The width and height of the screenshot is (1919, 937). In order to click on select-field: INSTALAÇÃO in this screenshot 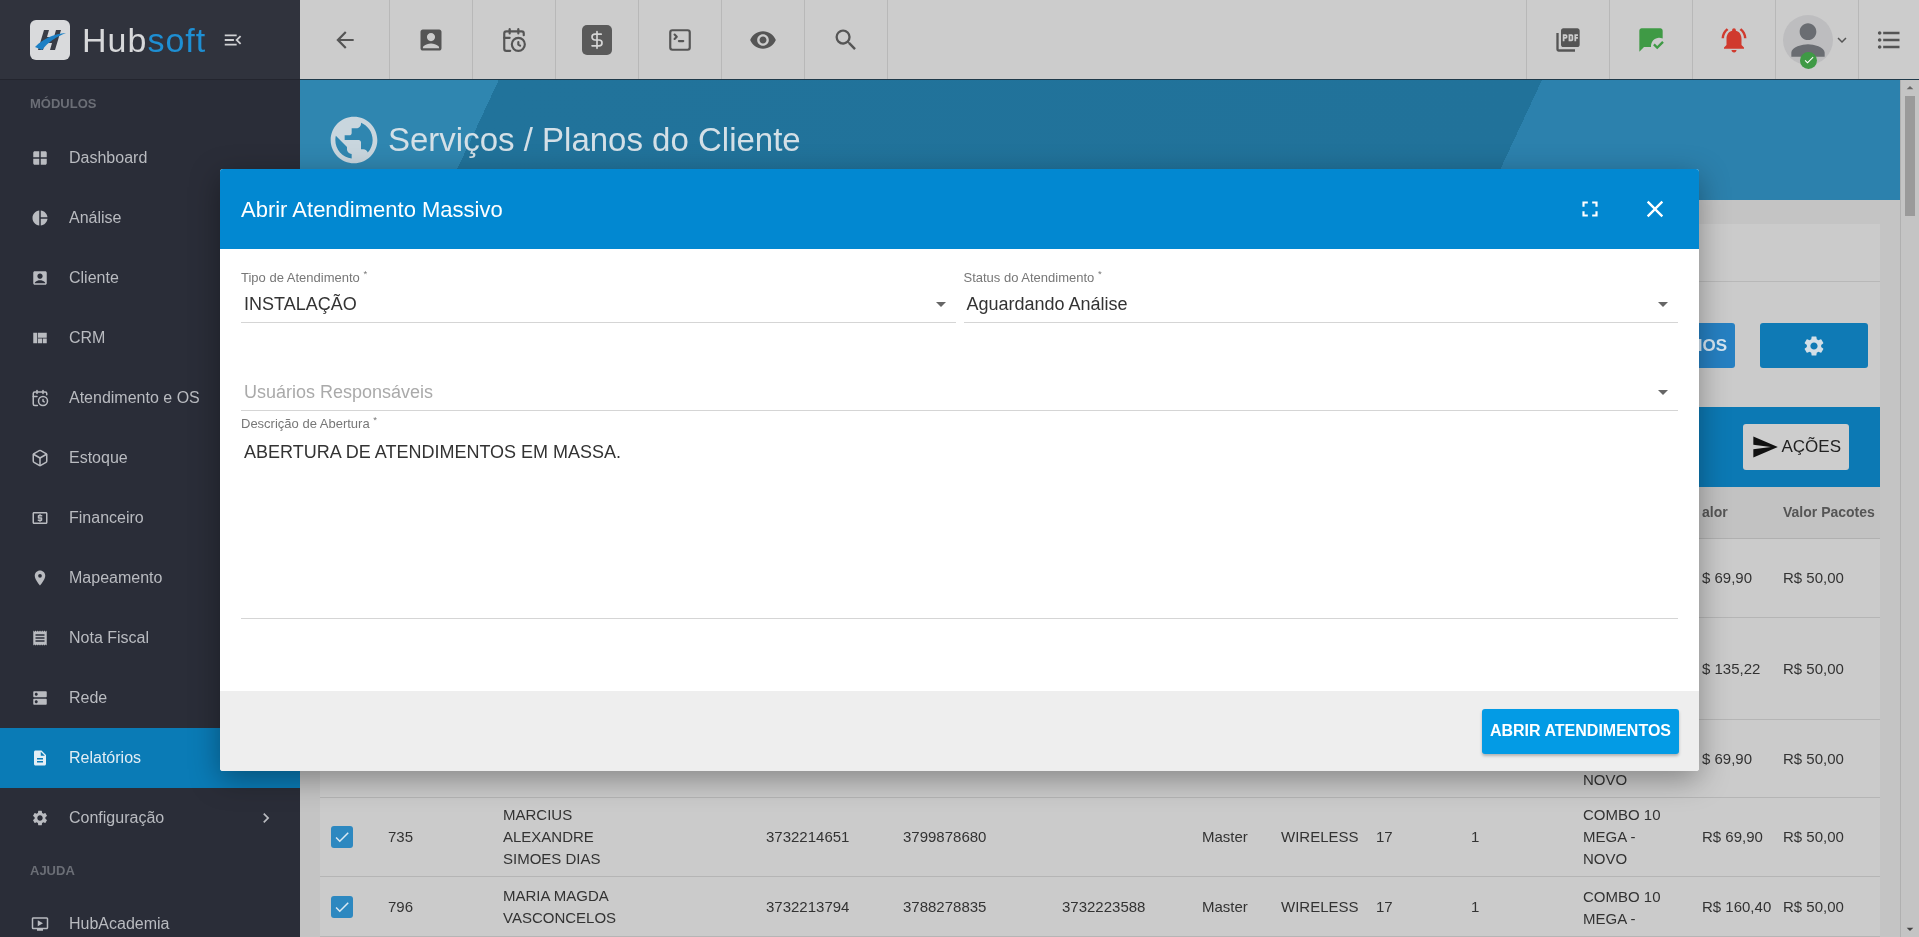, I will do `click(598, 305)`.